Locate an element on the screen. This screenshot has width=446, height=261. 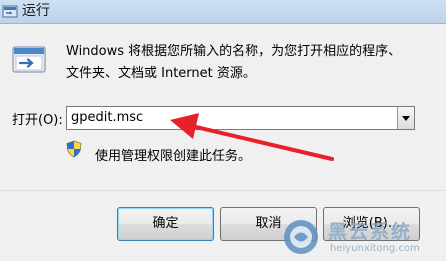
watermark-url: heiyunxitong.com is located at coordinates (375, 248).